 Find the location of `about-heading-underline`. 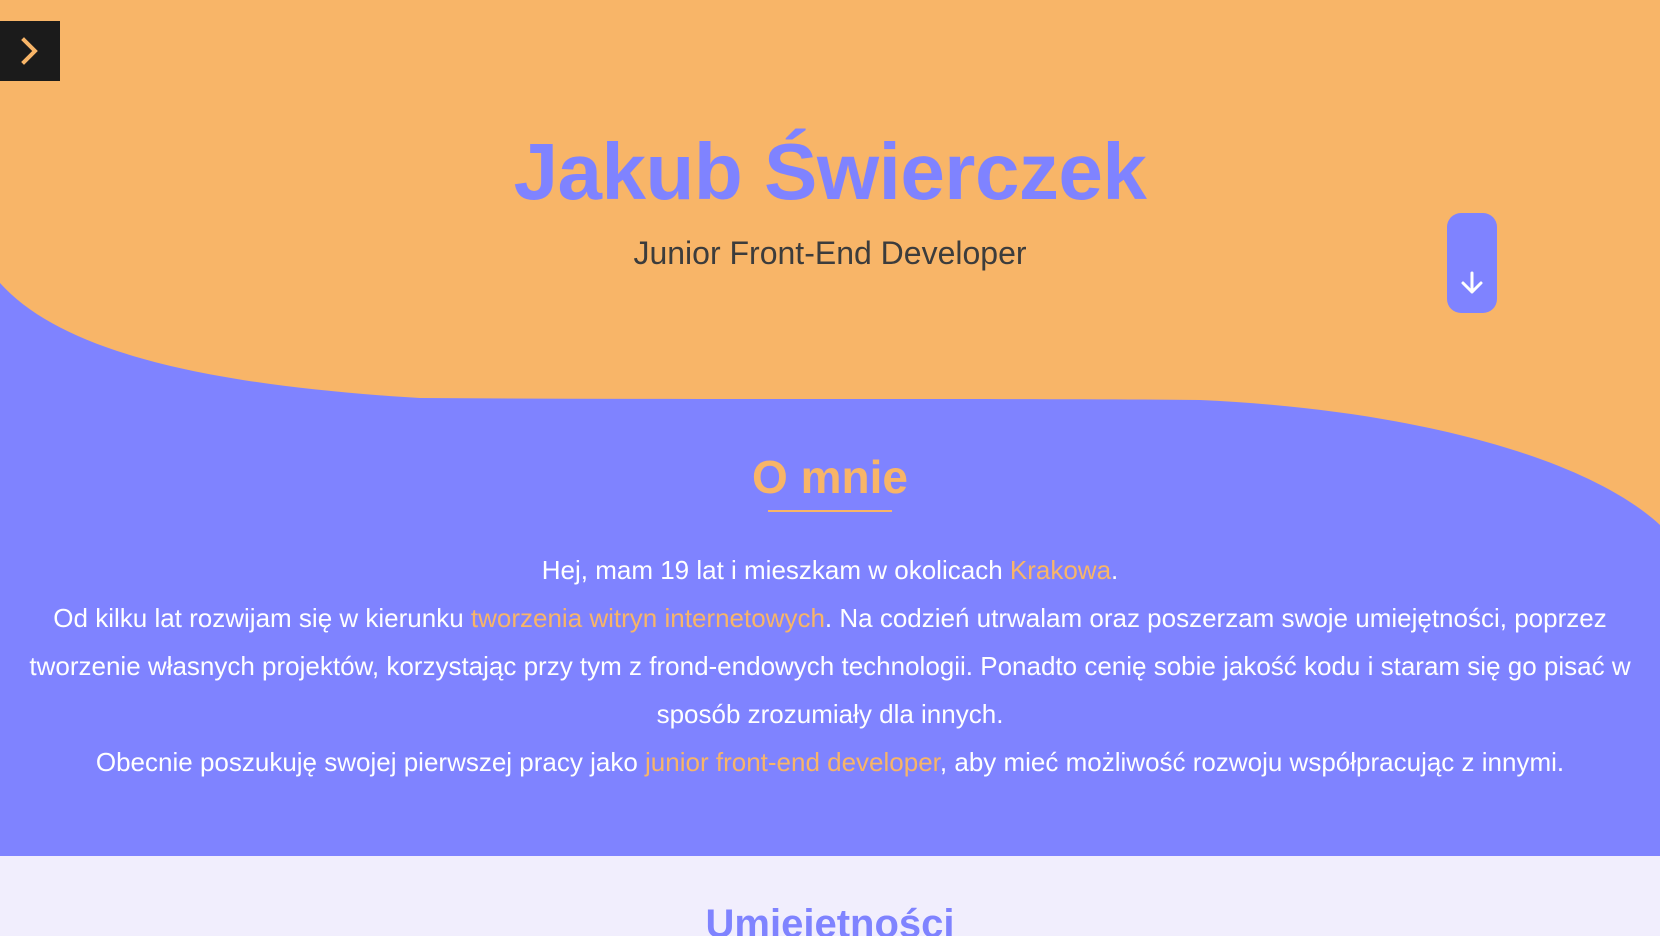

about-heading-underline is located at coordinates (830, 511).